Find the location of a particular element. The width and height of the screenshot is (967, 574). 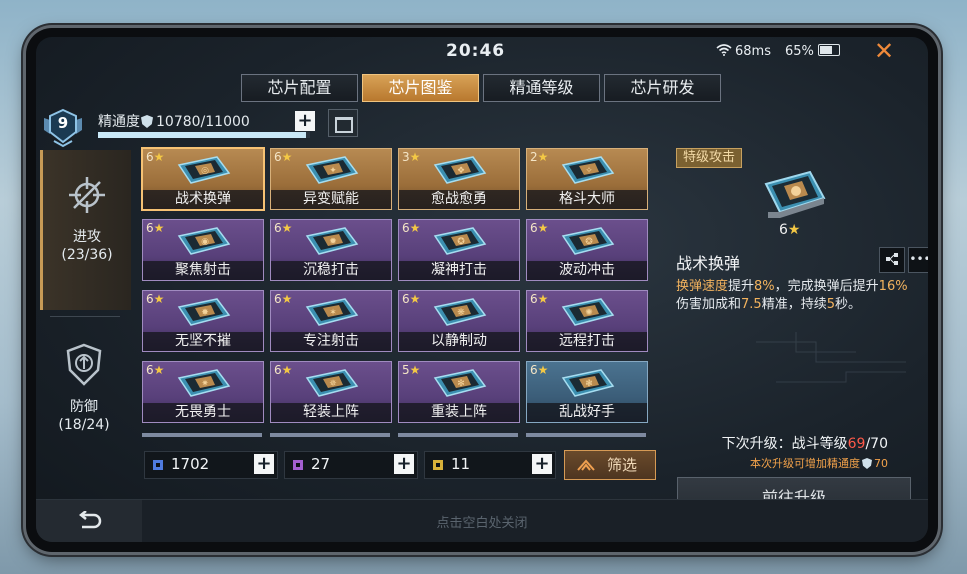

chip-icon: ✧ is located at coordinates (588, 170).